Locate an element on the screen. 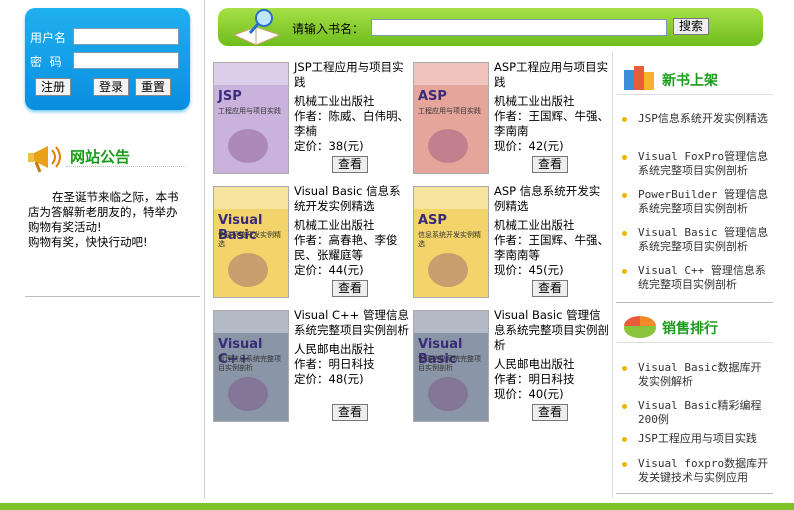  book-price: 现价：40(元) is located at coordinates (529, 394).